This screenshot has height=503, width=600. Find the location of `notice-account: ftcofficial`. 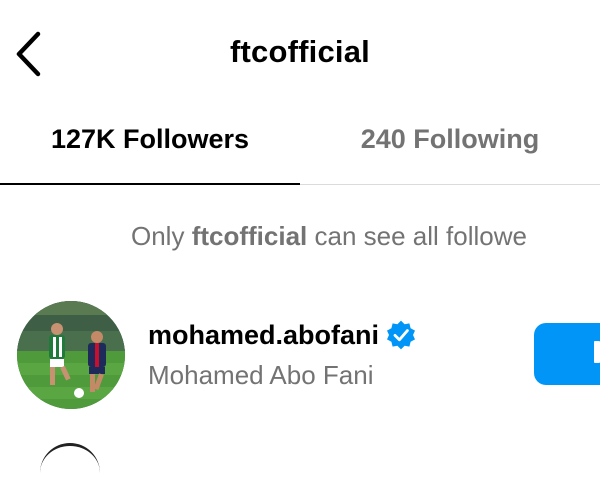

notice-account: ftcofficial is located at coordinates (249, 236).